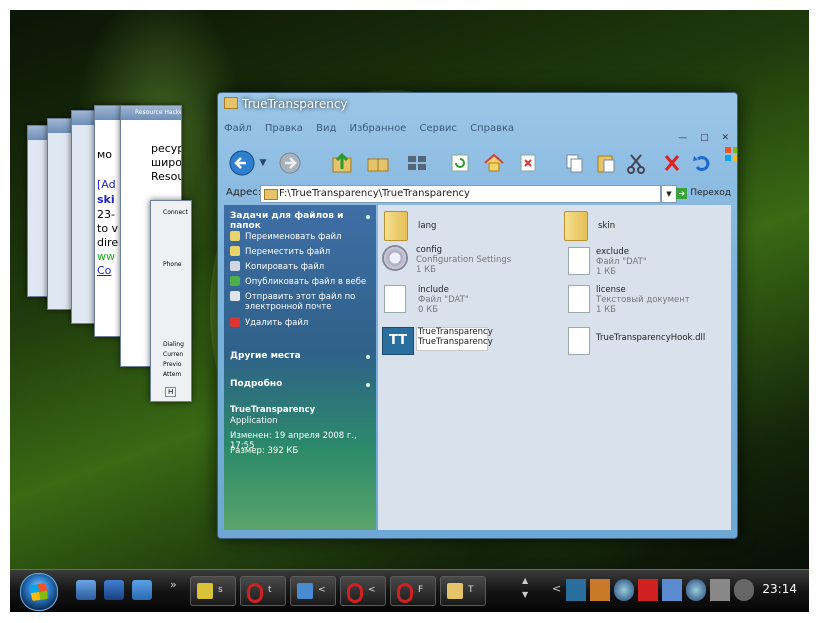 The height and width of the screenshot is (623, 823). What do you see at coordinates (606, 163) in the screenshot?
I see `paste-icon` at bounding box center [606, 163].